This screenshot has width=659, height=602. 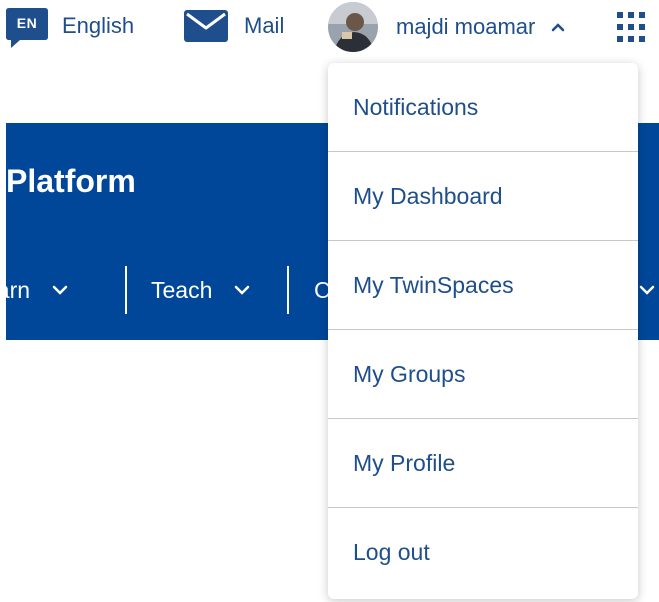 I want to click on platform-title: Platform, so click(x=71, y=181).